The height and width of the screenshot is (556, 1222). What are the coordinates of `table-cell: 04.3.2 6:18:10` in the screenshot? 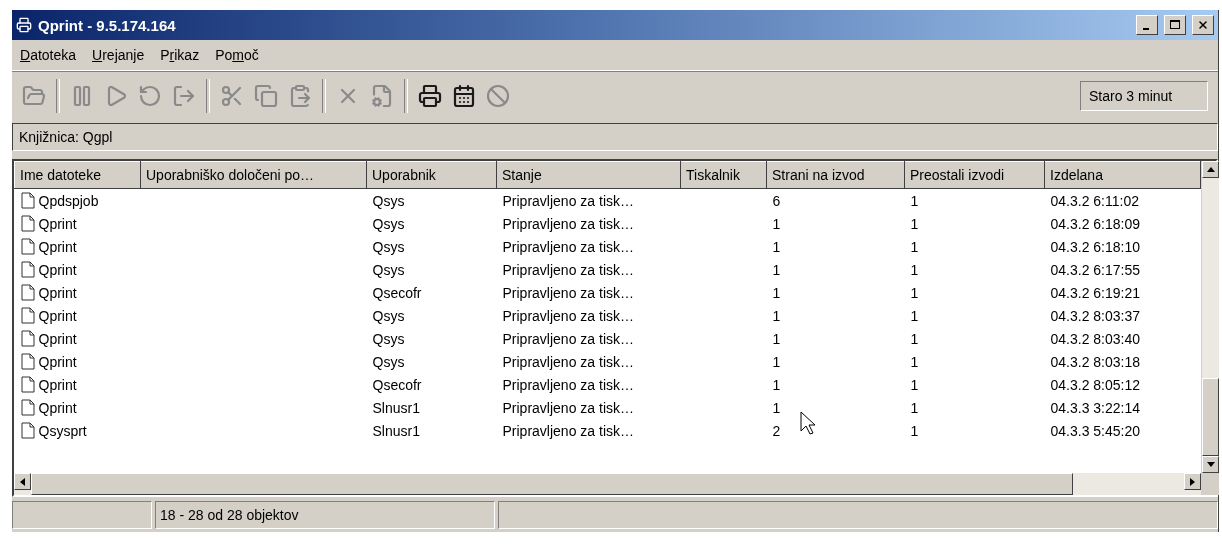 It's located at (1095, 246).